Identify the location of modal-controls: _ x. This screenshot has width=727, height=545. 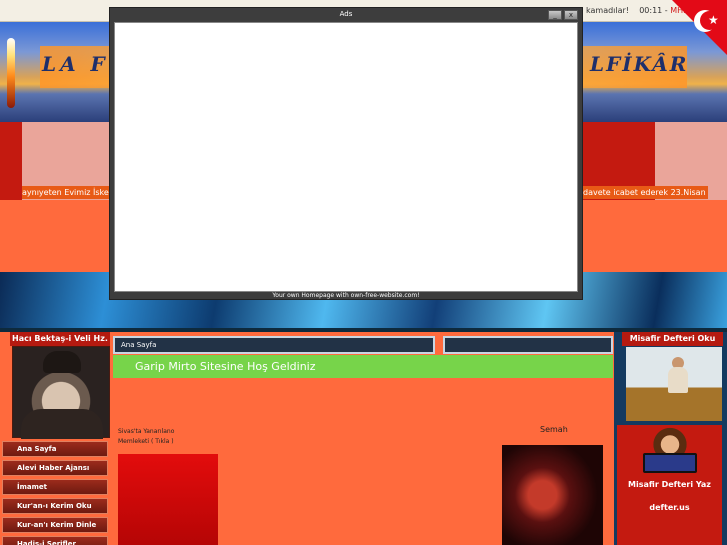
(563, 15).